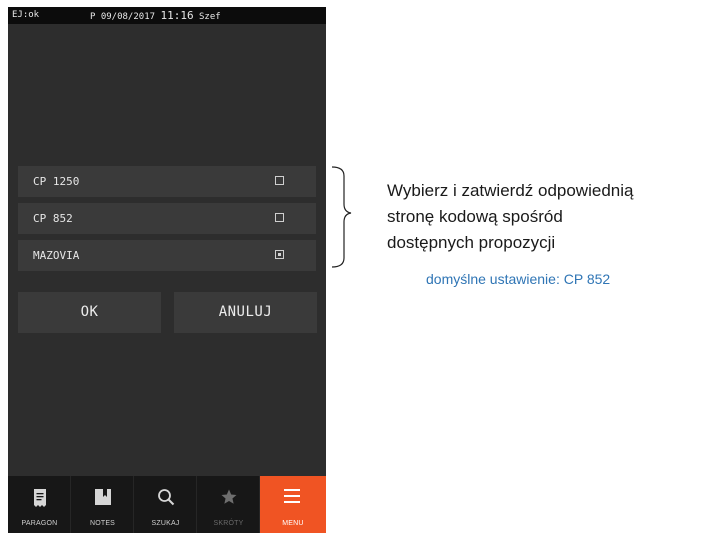  Describe the element at coordinates (167, 255) in the screenshot. I see `option-mazovia: MAZOVIA` at that location.